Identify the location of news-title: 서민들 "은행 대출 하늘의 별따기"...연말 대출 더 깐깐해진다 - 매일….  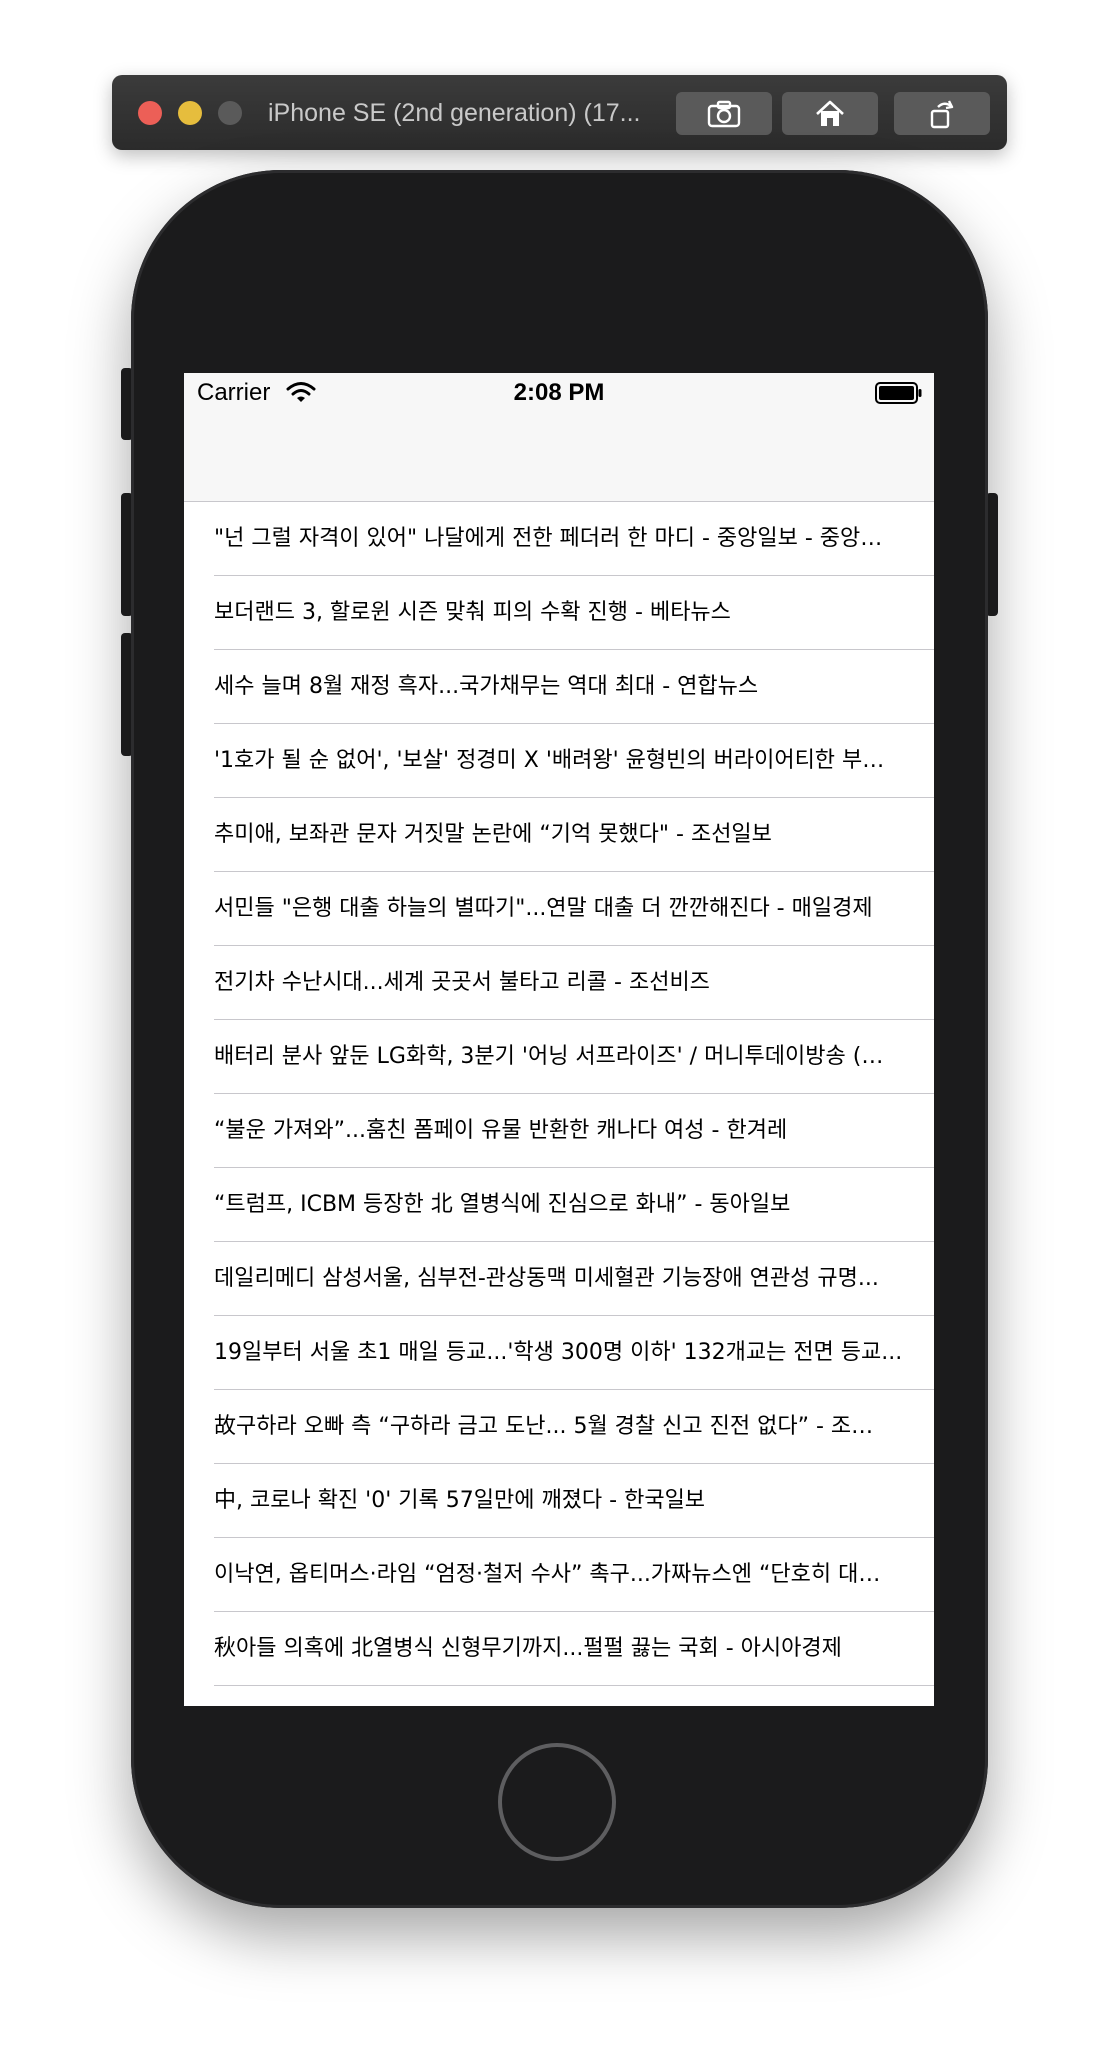
(543, 908).